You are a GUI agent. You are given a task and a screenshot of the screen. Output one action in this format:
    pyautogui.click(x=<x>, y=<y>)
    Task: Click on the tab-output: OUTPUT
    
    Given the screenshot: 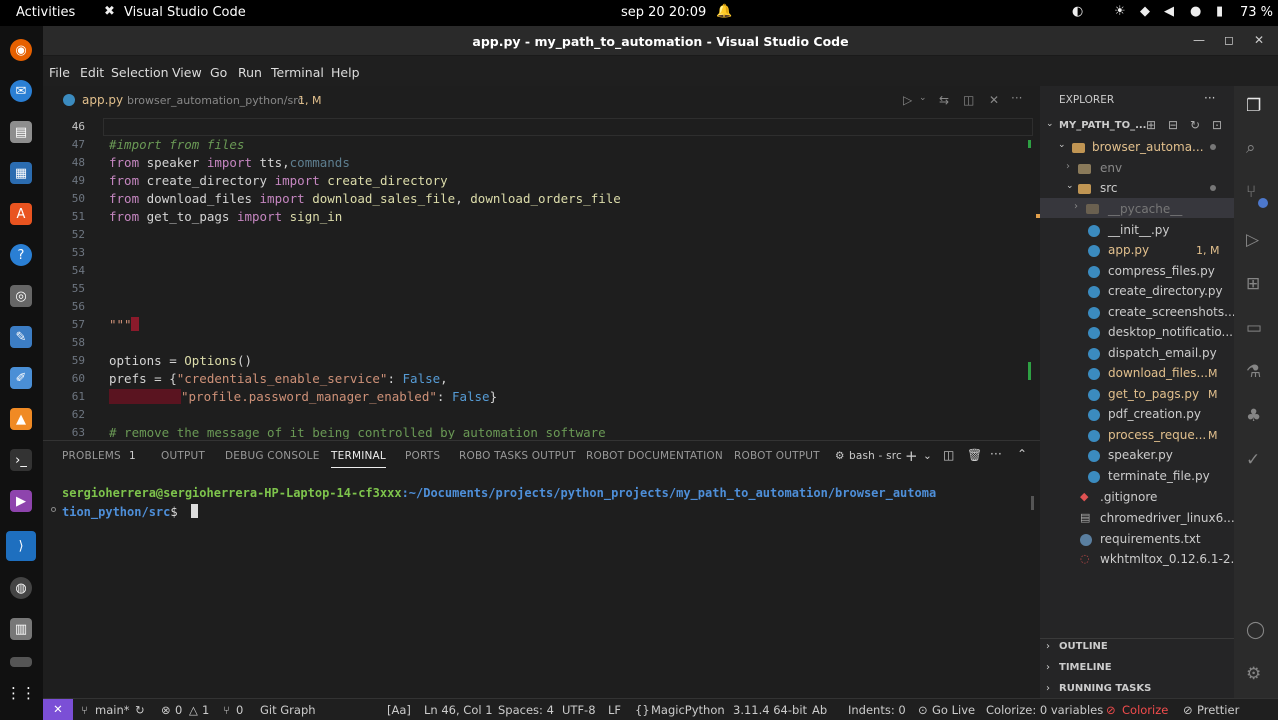 What is the action you would take?
    pyautogui.click(x=183, y=456)
    